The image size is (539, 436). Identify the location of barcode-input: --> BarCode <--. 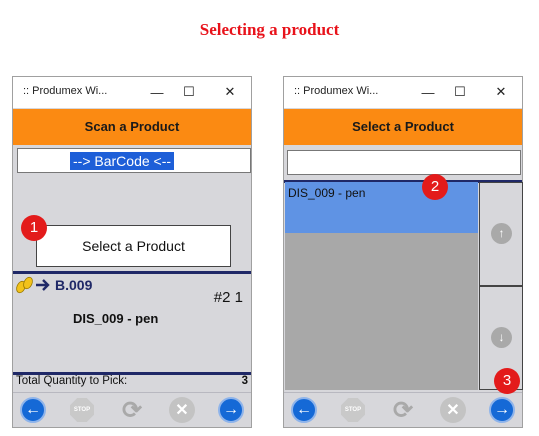
(134, 160).